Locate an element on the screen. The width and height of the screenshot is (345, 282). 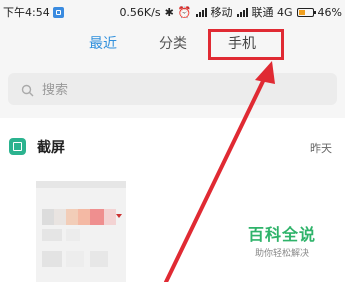
search-bar is located at coordinates (172, 90).